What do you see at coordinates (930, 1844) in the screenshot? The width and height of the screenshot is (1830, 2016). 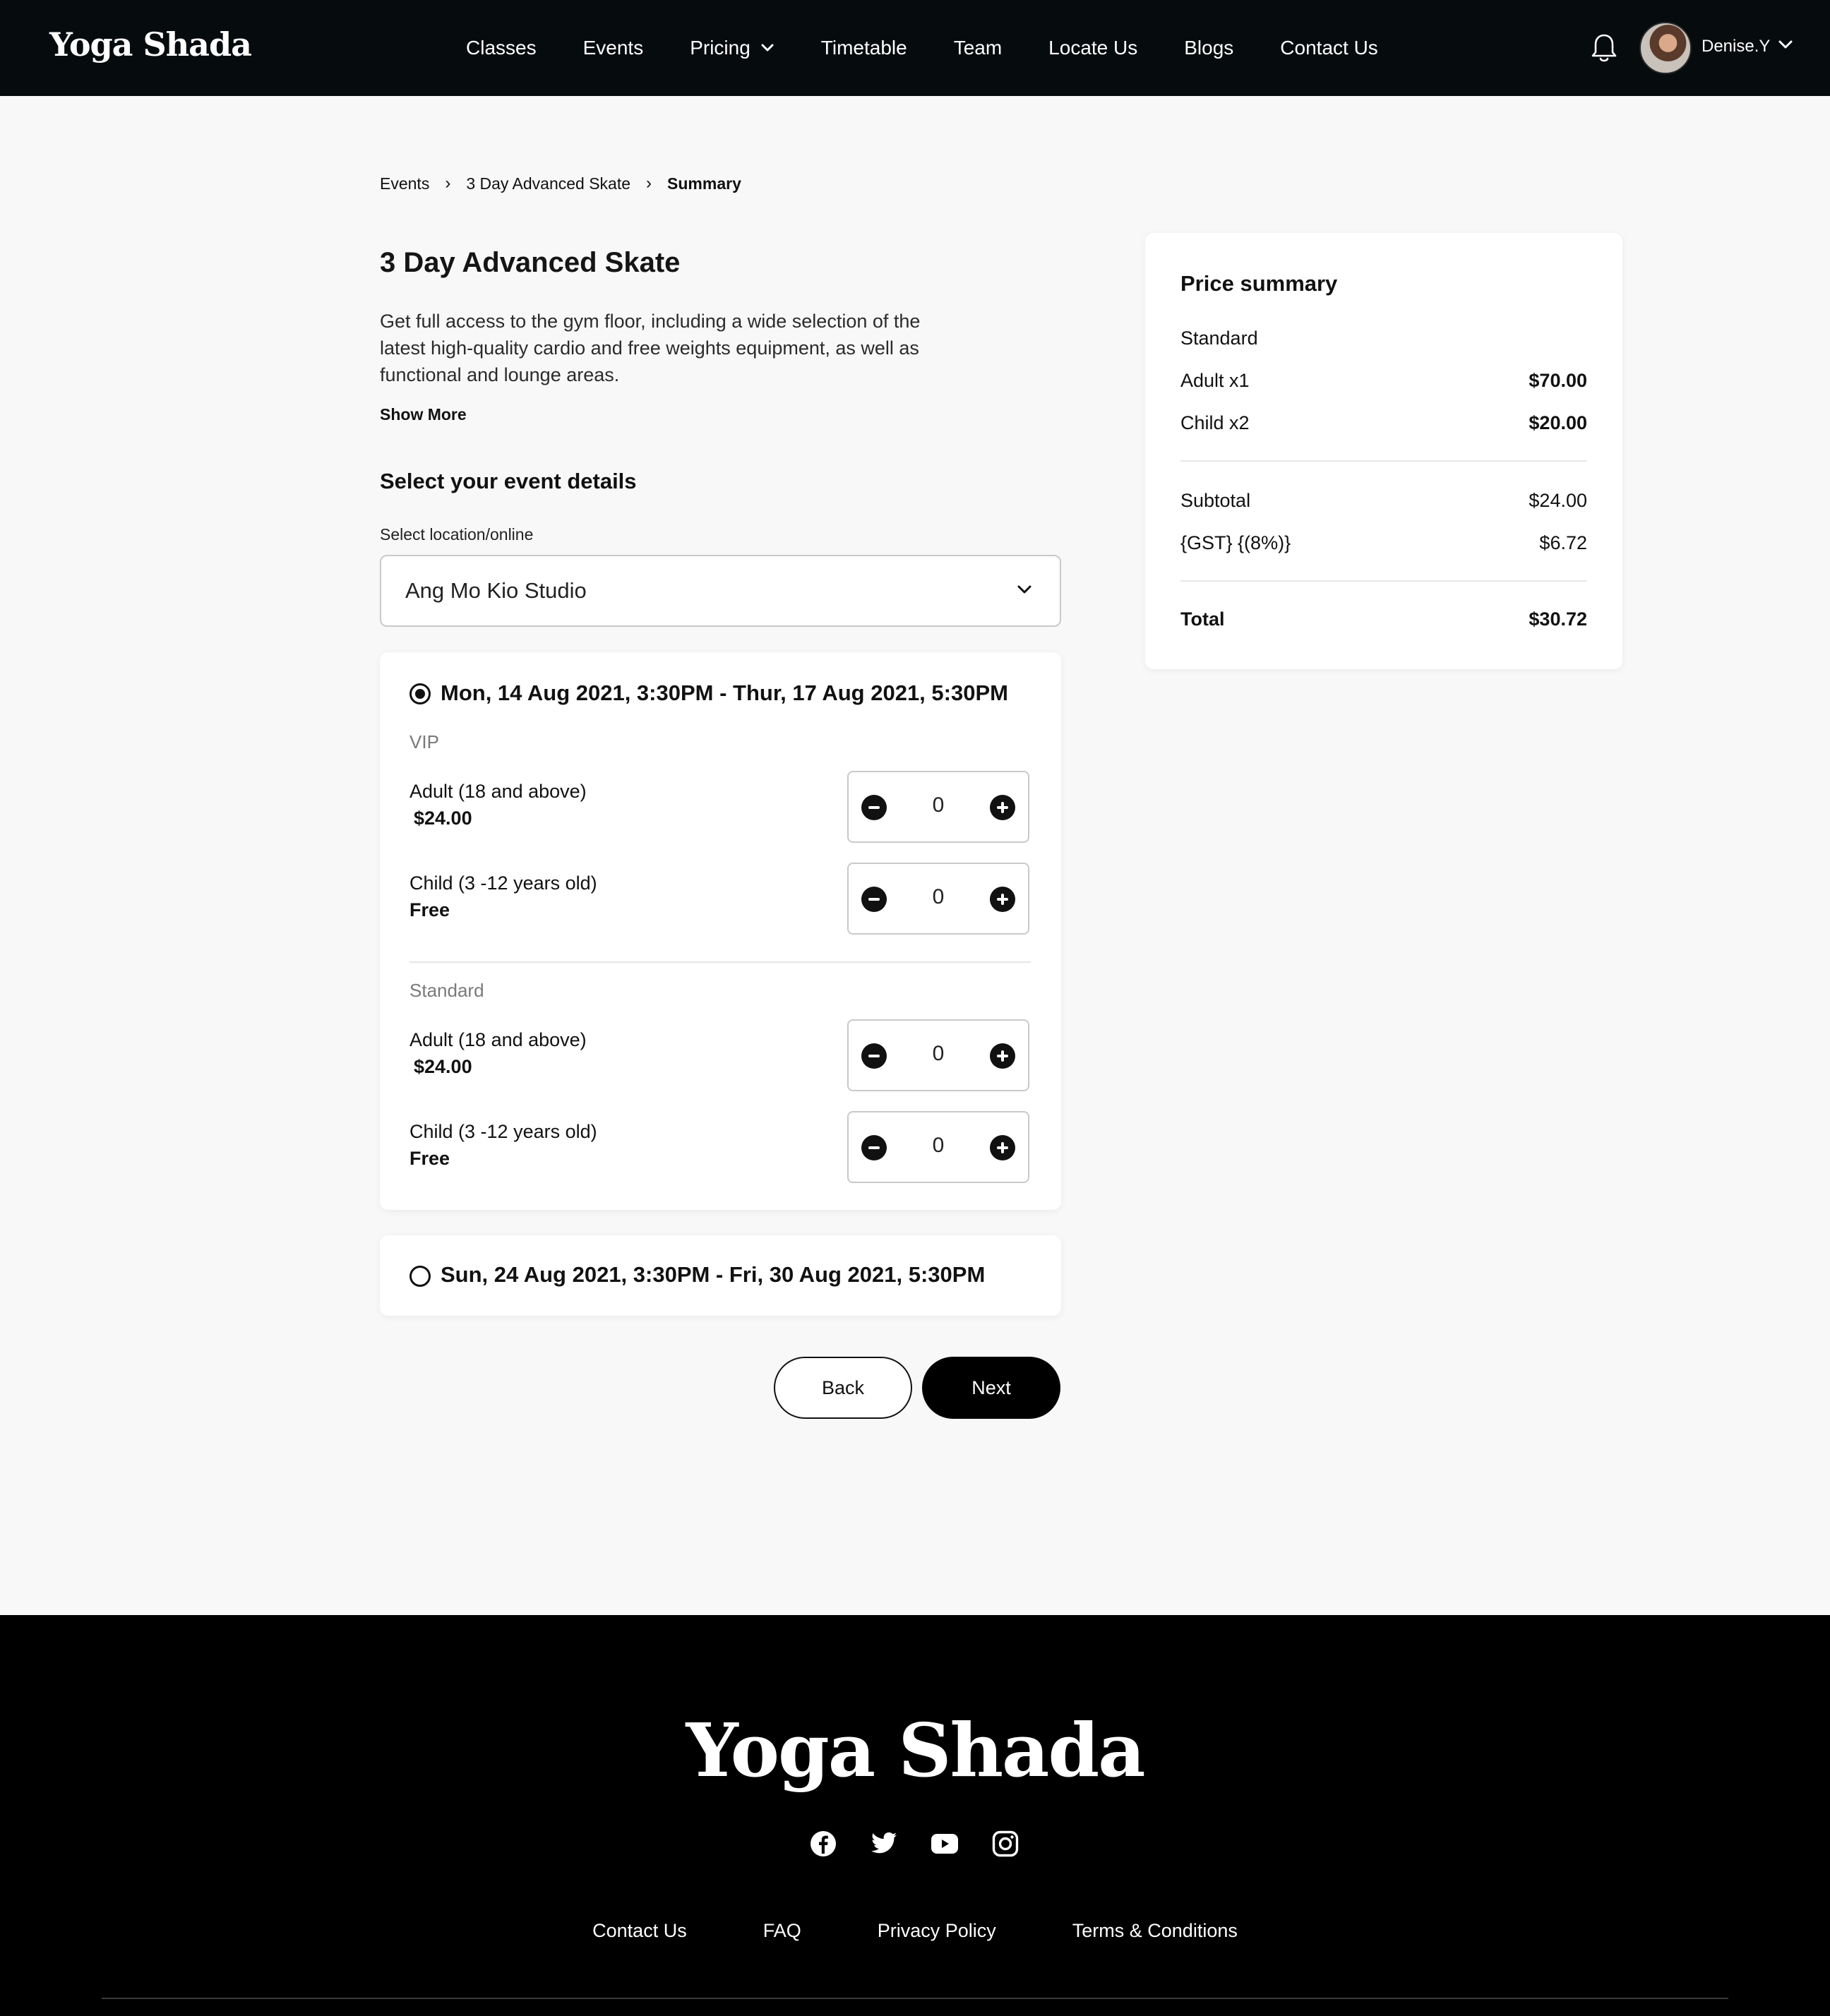 I see `social-links` at bounding box center [930, 1844].